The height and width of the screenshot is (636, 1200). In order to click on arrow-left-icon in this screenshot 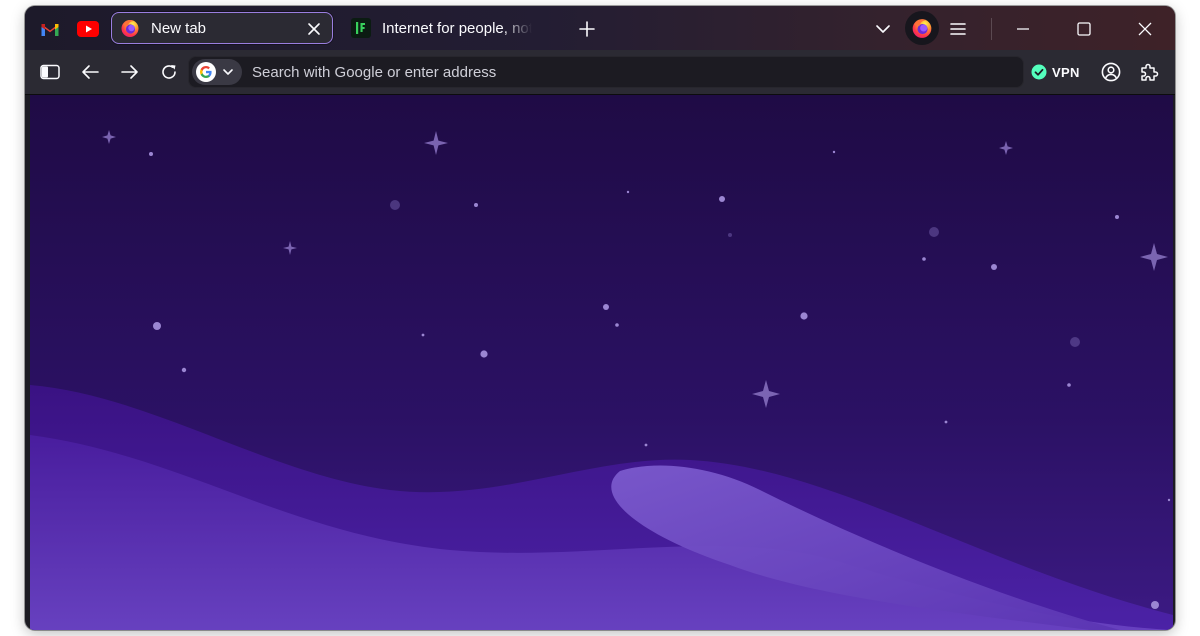, I will do `click(90, 72)`.